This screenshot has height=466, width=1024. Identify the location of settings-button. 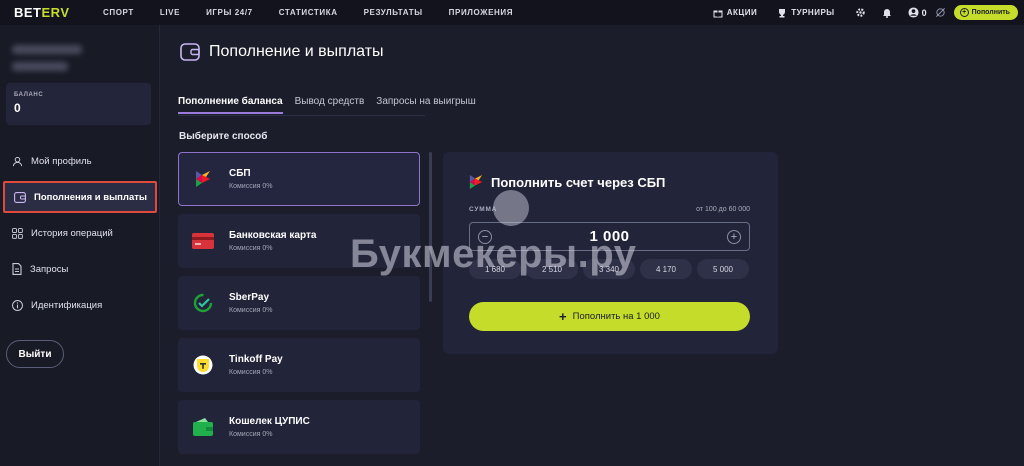
(860, 12).